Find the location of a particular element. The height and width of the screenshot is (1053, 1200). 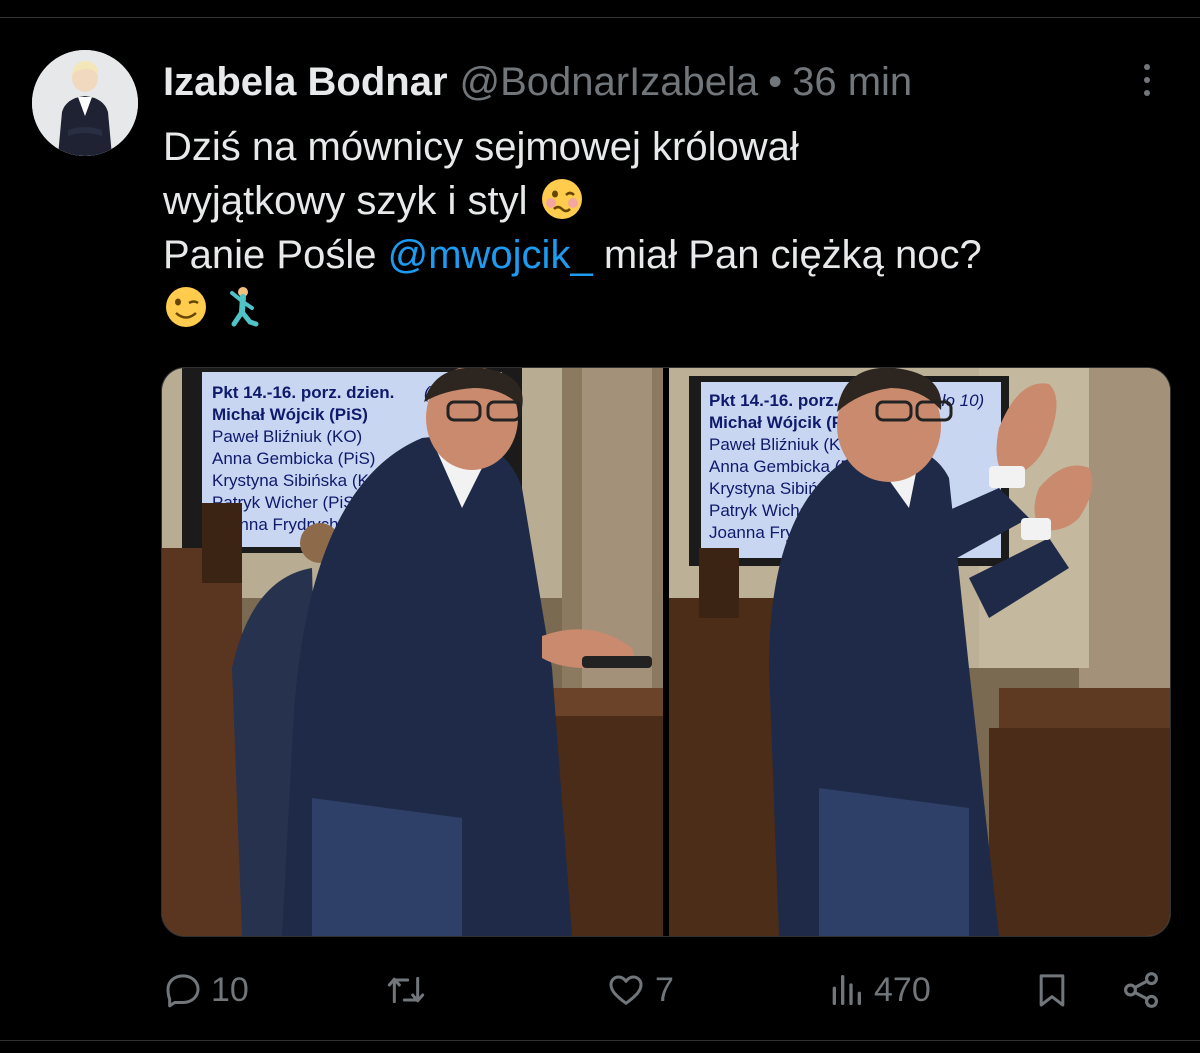

author-name: Izabela Bodnar is located at coordinates (305, 82).